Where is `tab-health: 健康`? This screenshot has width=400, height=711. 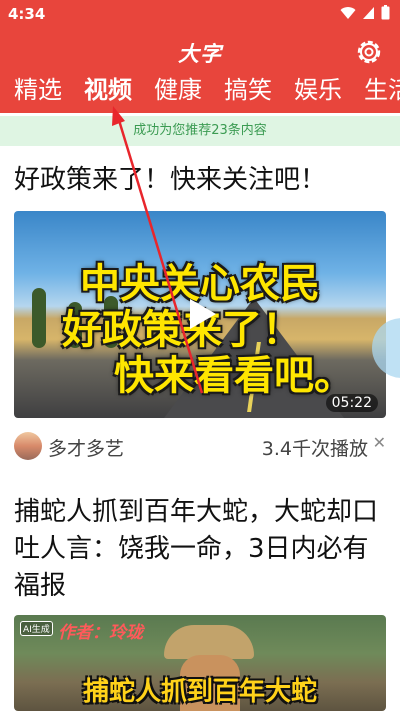 tab-health: 健康 is located at coordinates (175, 93).